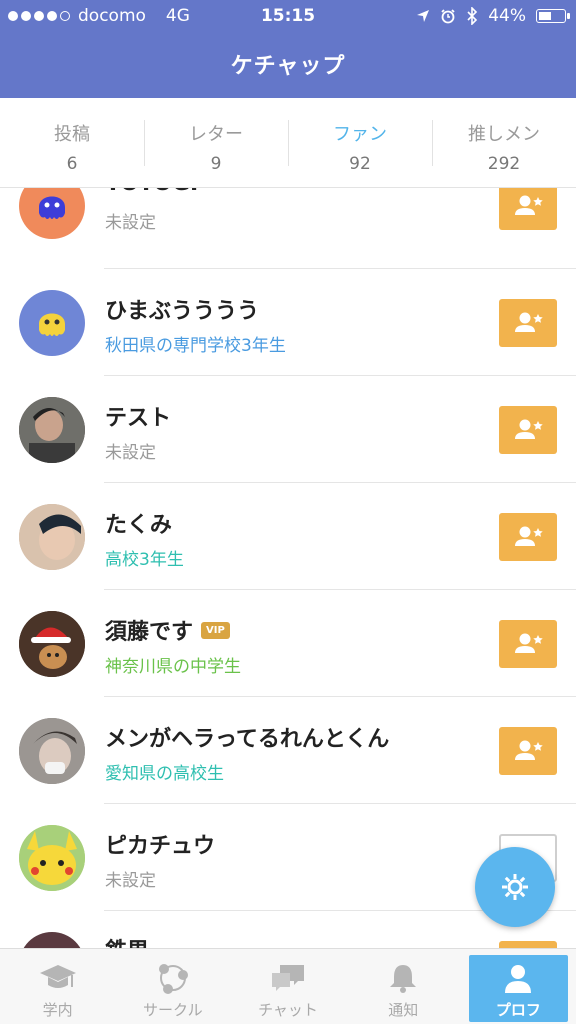 The image size is (576, 1024). I want to click on tab-label: 通知, so click(403, 1010).